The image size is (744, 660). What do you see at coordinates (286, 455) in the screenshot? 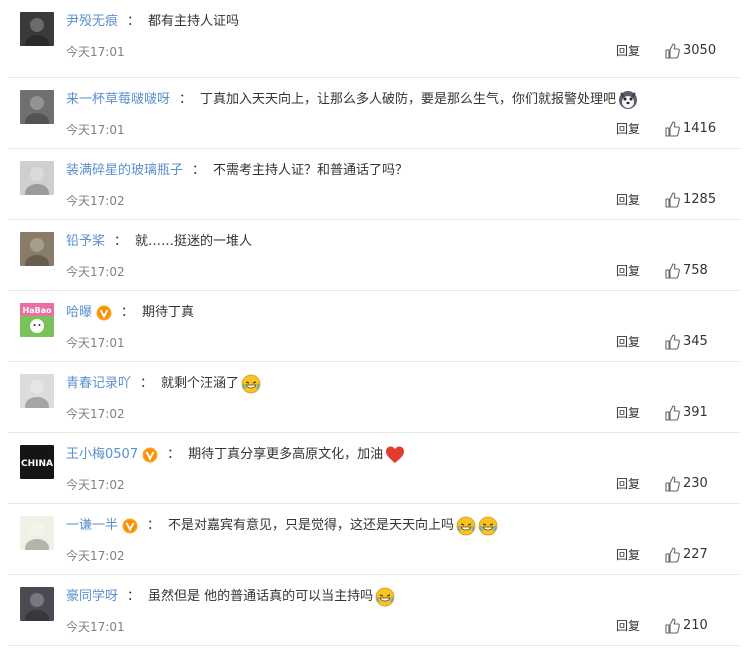
I see `comment-text: 期待丁真分享更多高原文化，加油` at bounding box center [286, 455].